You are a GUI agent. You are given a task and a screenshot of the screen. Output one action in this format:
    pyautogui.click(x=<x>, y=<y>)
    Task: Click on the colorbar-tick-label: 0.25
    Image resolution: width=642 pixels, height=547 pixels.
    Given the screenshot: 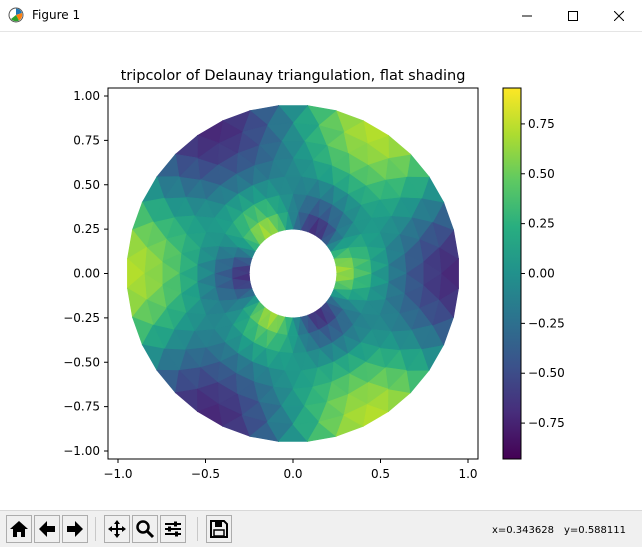 What is the action you would take?
    pyautogui.click(x=541, y=224)
    